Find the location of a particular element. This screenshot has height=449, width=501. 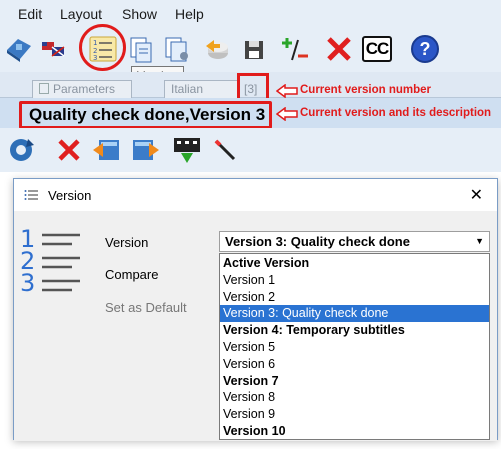

version-option: Version 9 is located at coordinates (354, 414).